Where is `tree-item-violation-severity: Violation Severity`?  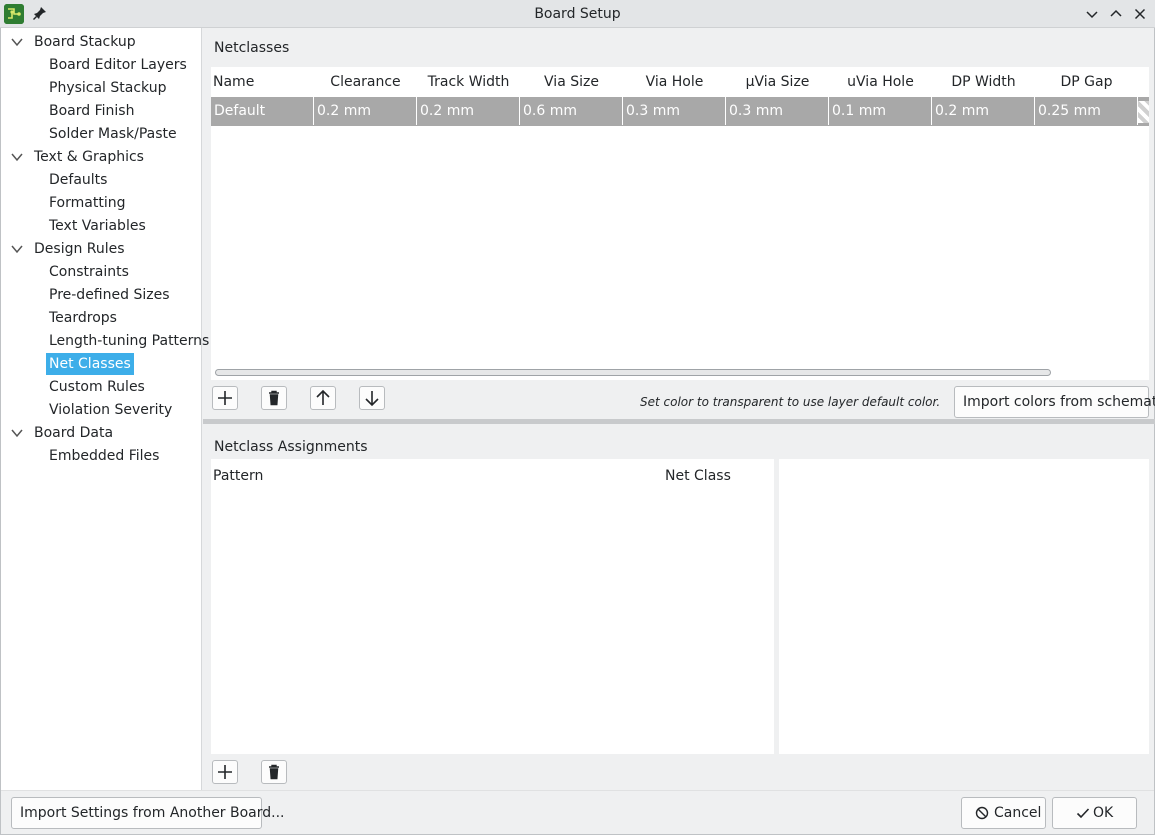
tree-item-violation-severity: Violation Severity is located at coordinates (110, 410).